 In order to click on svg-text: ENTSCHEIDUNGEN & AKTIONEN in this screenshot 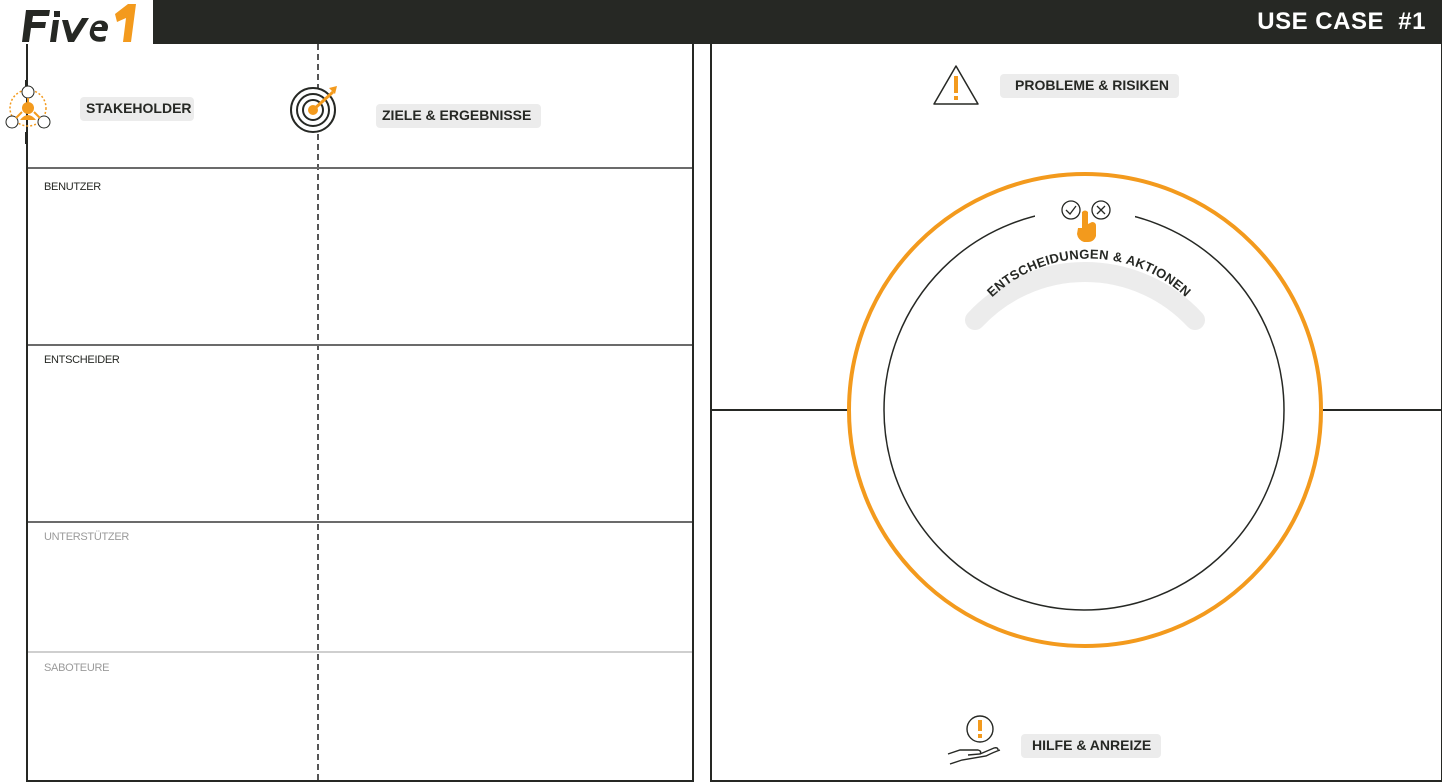, I will do `click(1089, 273)`.